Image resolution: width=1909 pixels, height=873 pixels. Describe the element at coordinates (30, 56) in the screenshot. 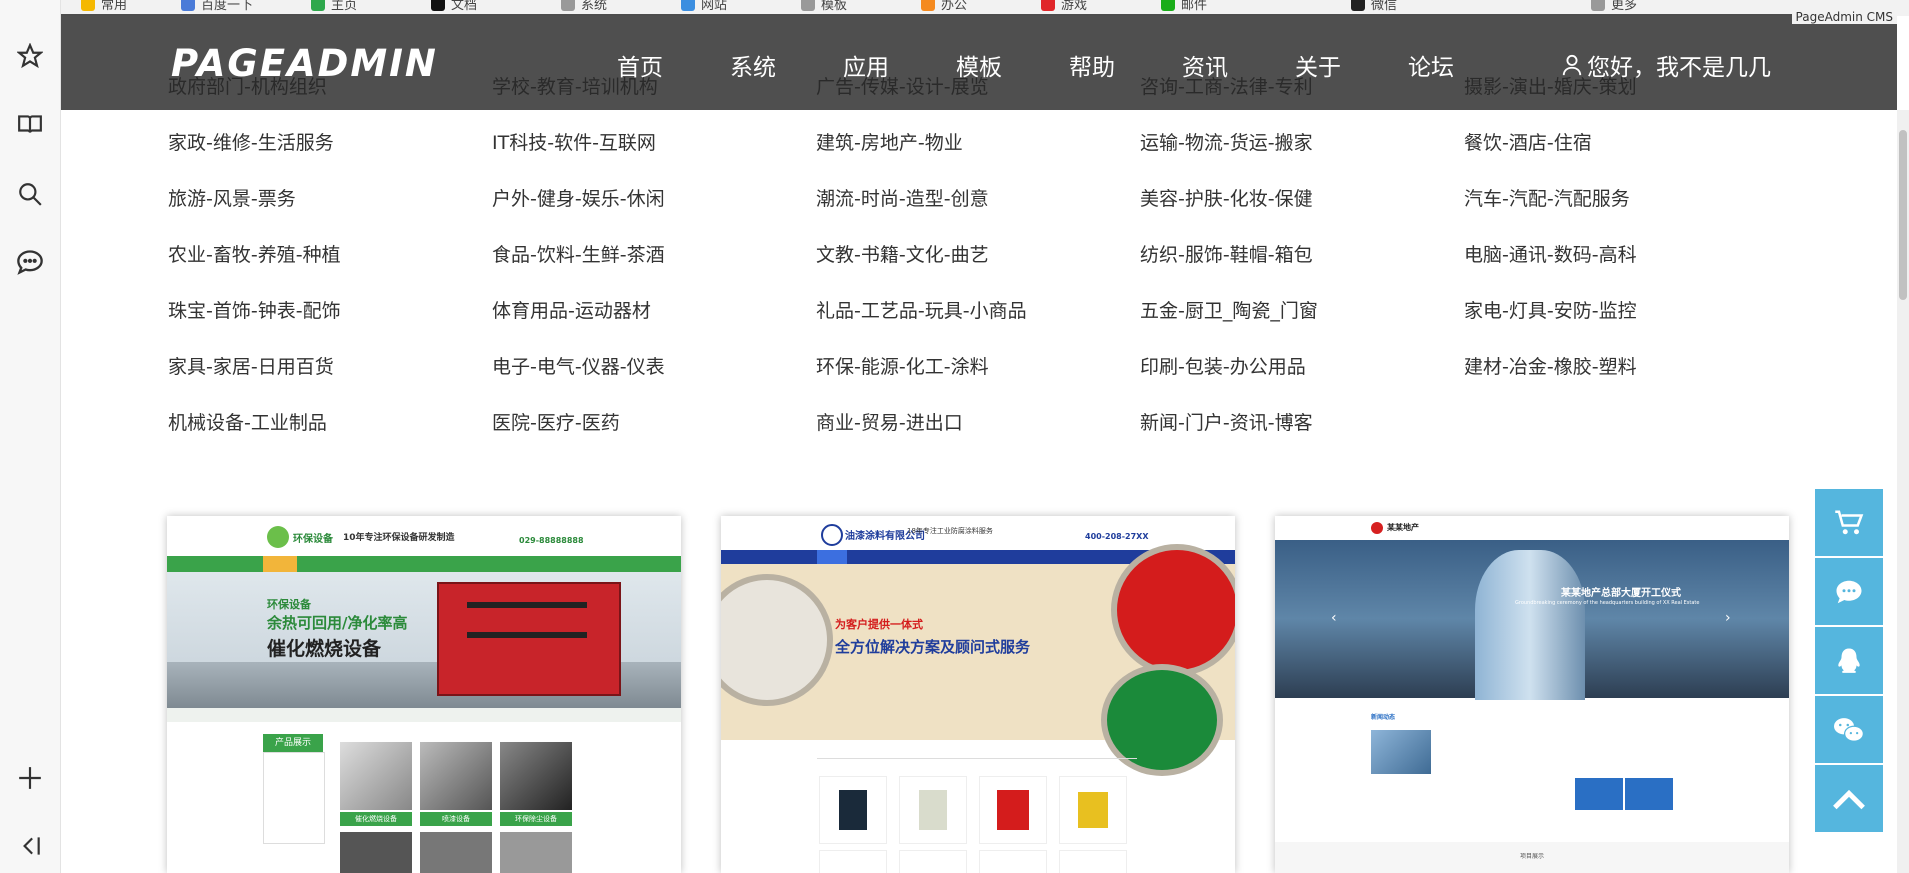

I see `star-icon` at that location.